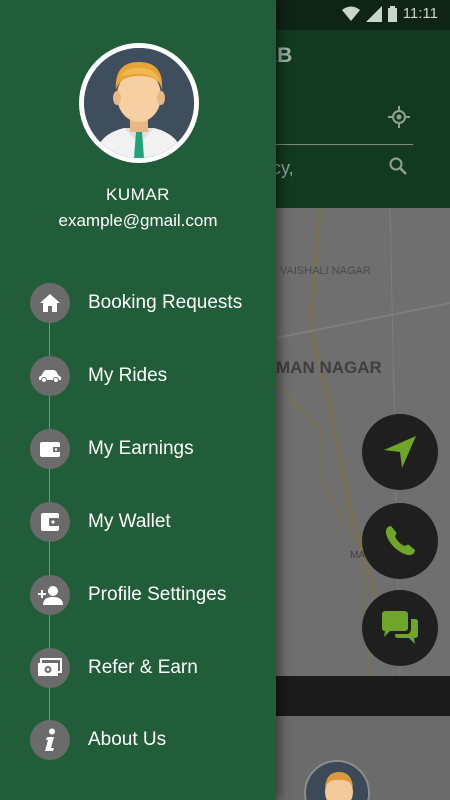 This screenshot has height=800, width=450. Describe the element at coordinates (50, 449) in the screenshot. I see `wallet-icon` at that location.